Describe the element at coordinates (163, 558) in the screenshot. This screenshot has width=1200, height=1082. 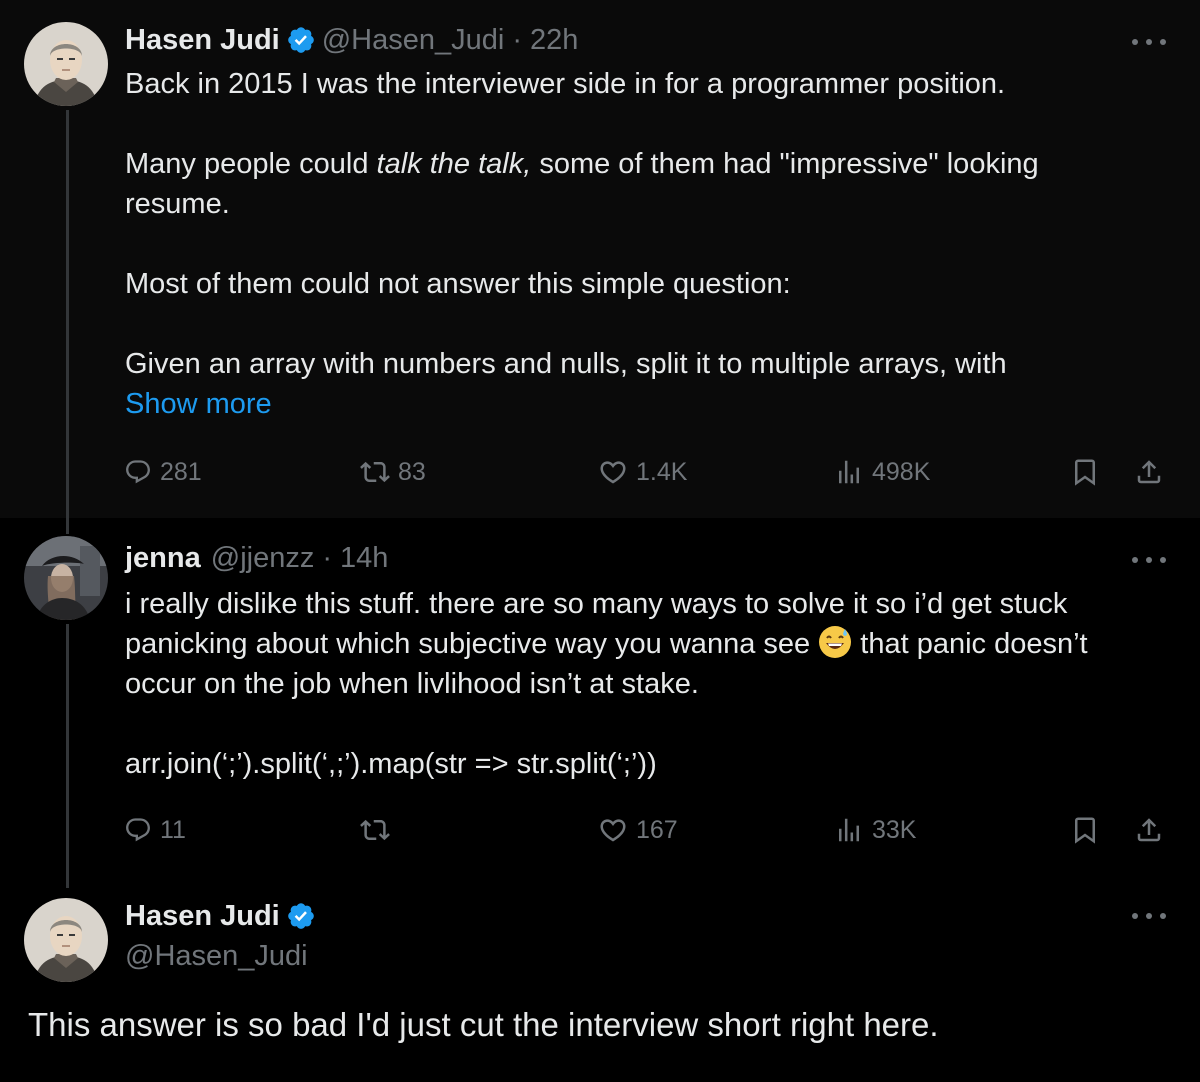
I see `author-name: jenna` at that location.